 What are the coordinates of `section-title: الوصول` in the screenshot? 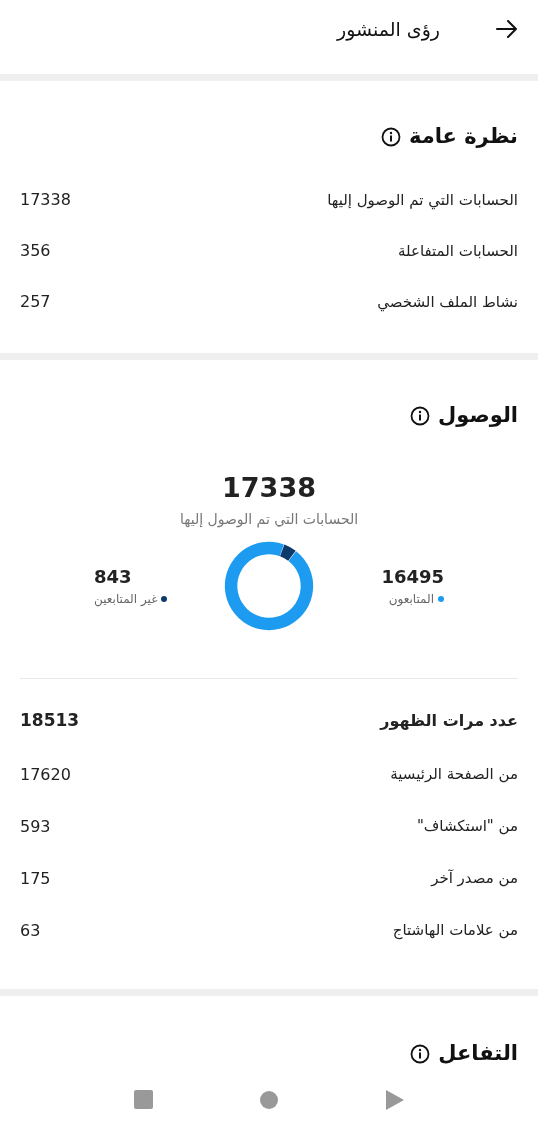 It's located at (478, 415).